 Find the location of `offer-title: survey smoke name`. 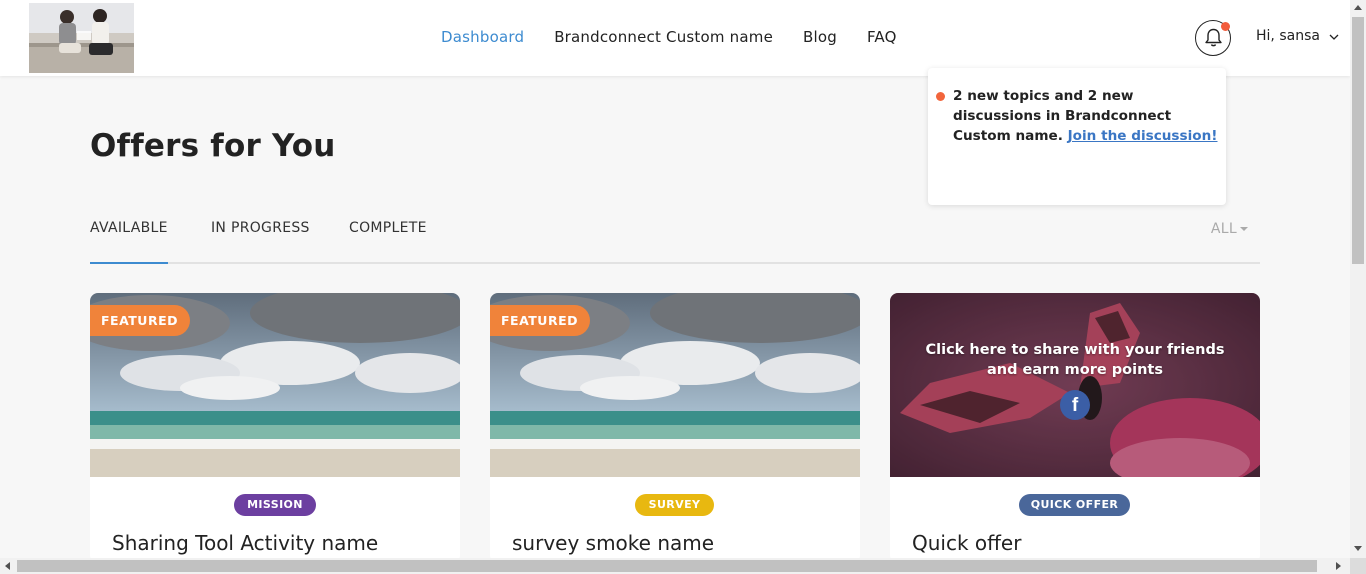

offer-title: survey smoke name is located at coordinates (613, 543).